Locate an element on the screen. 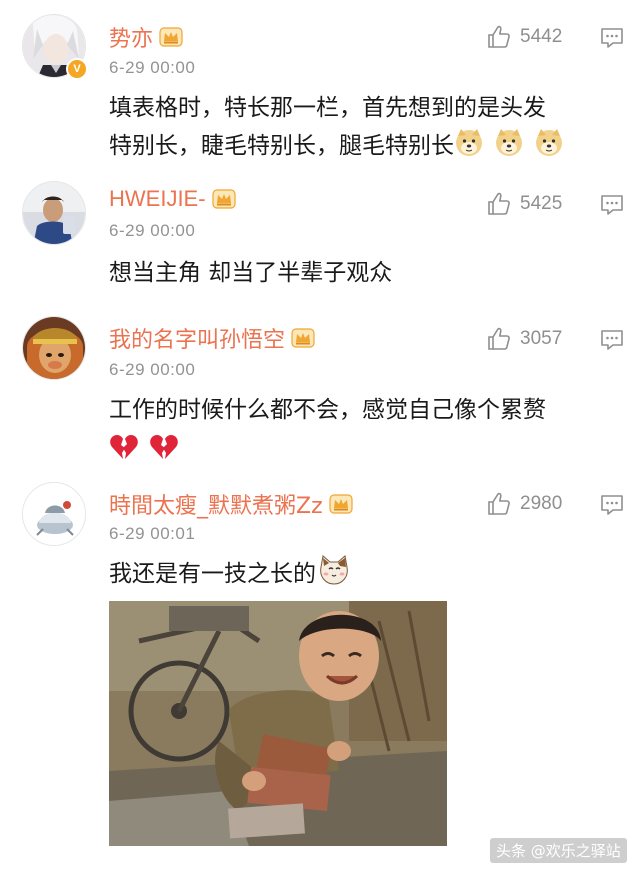 This screenshot has height=873, width=640. attached-photo is located at coordinates (278, 723).